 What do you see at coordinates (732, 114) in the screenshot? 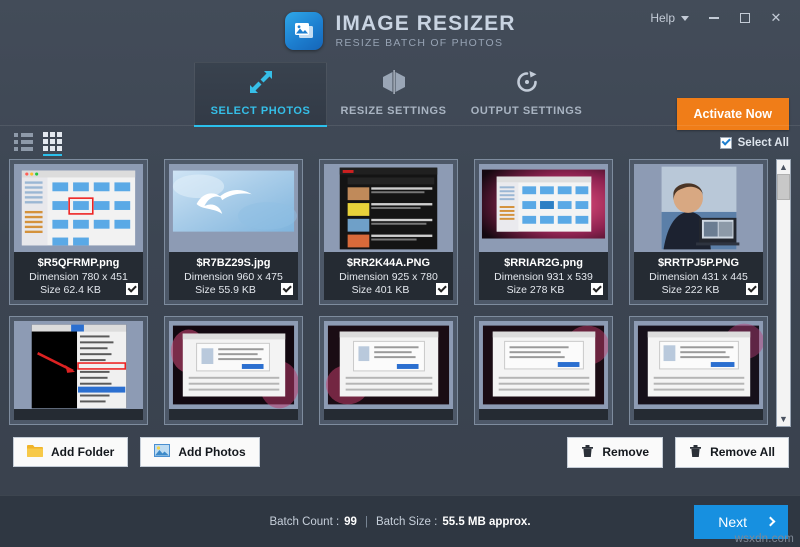
I see `activate-now-button: Activate Now` at bounding box center [732, 114].